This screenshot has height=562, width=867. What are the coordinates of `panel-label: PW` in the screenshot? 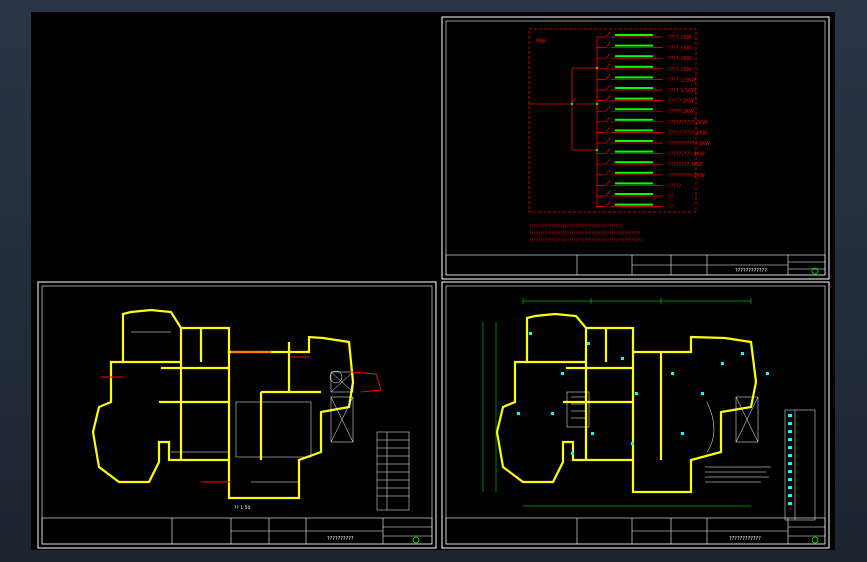 It's located at (541, 41).